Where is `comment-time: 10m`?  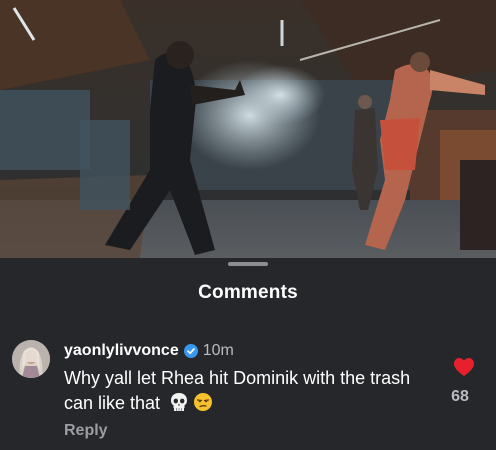 comment-time: 10m is located at coordinates (218, 350).